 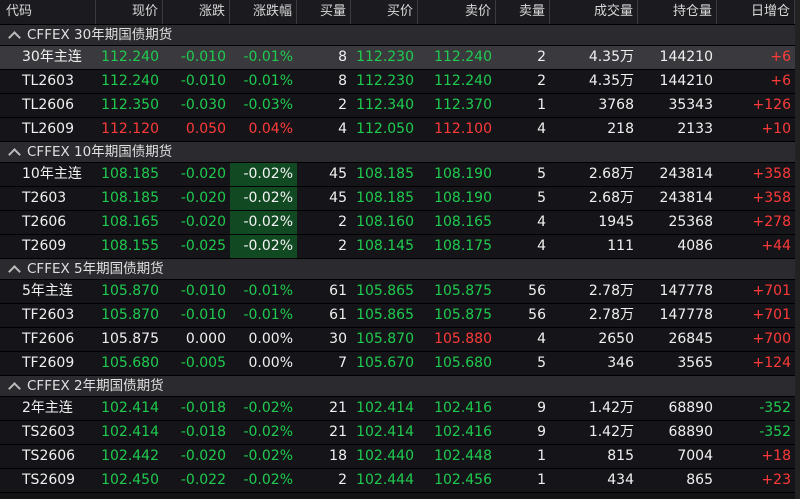 What do you see at coordinates (44, 222) in the screenshot?
I see `cell-code: T2606` at bounding box center [44, 222].